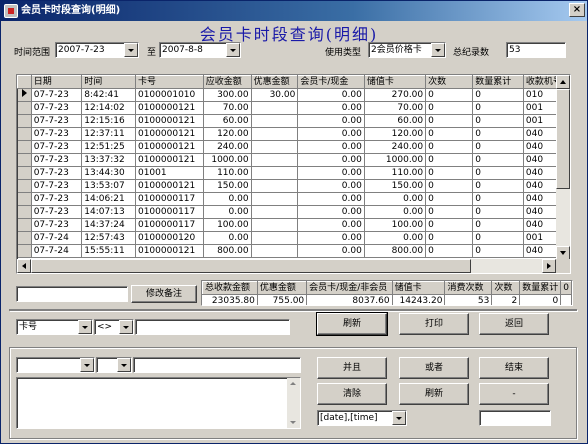  What do you see at coordinates (449, 82) in the screenshot?
I see `column-header: 次数` at bounding box center [449, 82].